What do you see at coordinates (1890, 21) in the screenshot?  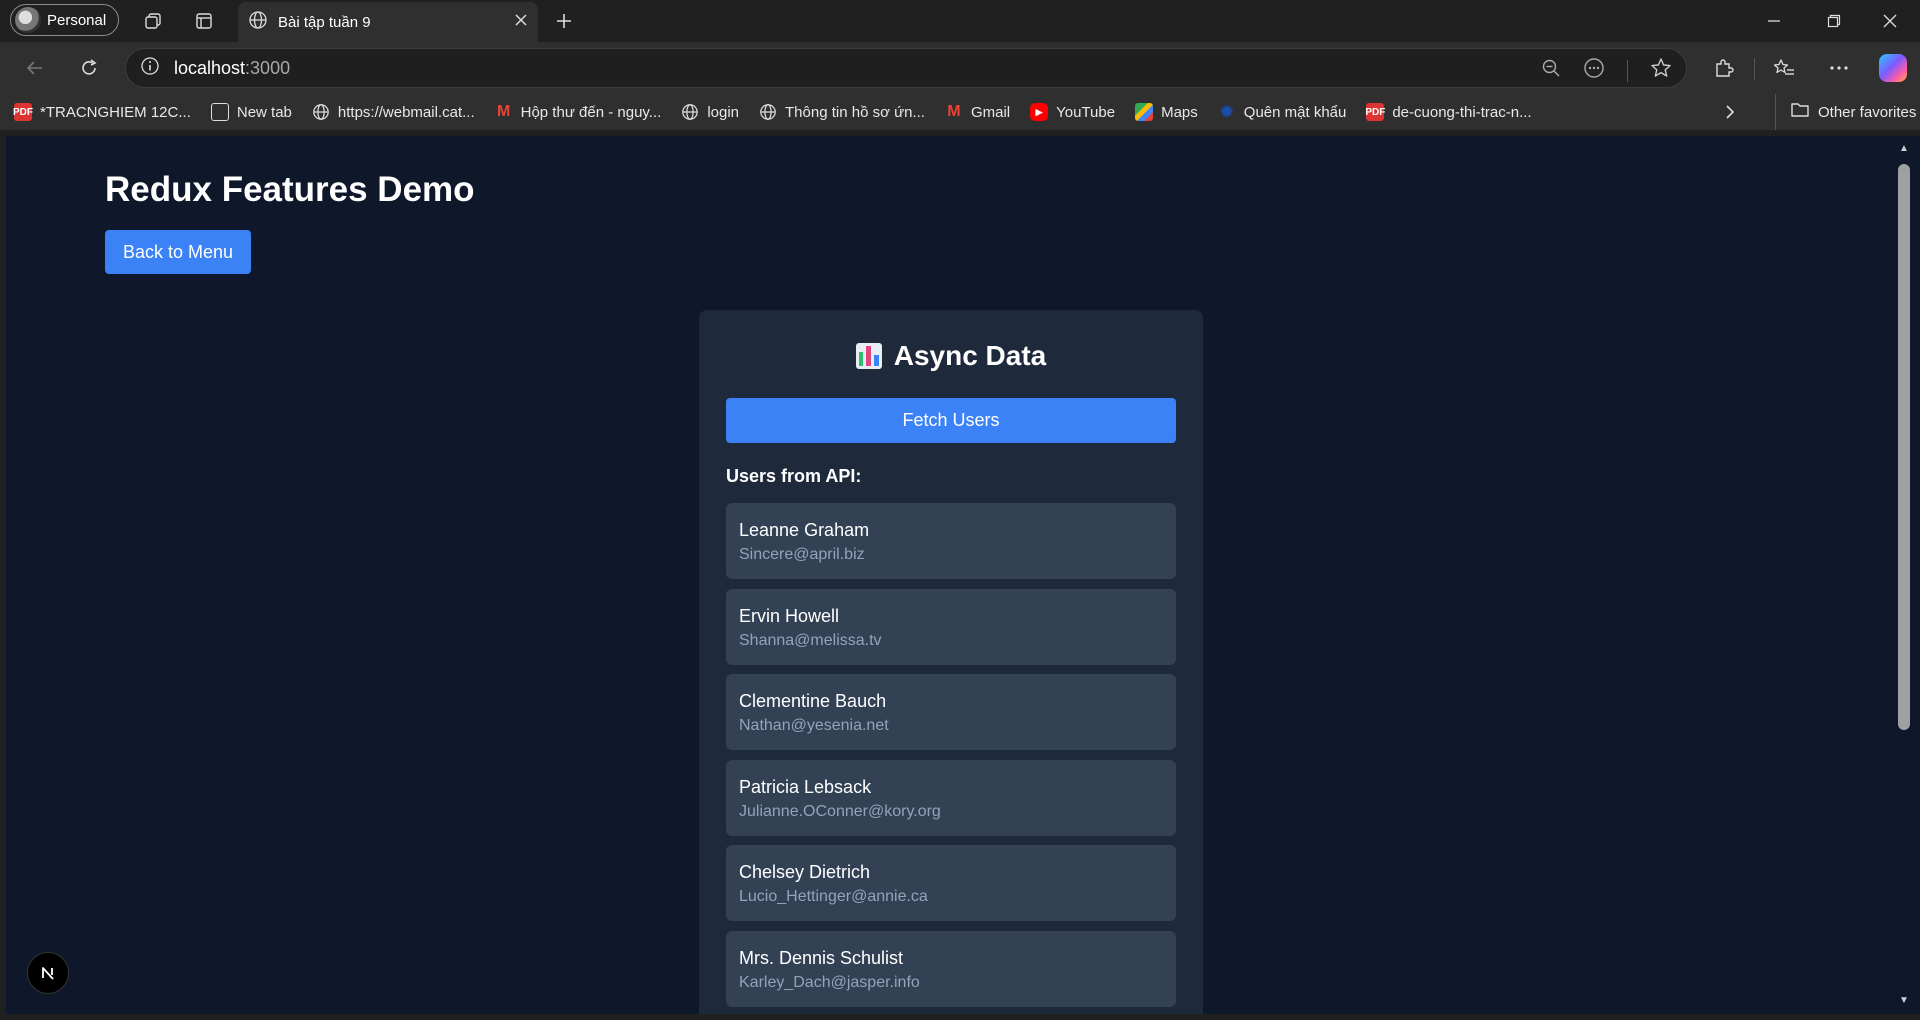 I see `window-close-icon` at bounding box center [1890, 21].